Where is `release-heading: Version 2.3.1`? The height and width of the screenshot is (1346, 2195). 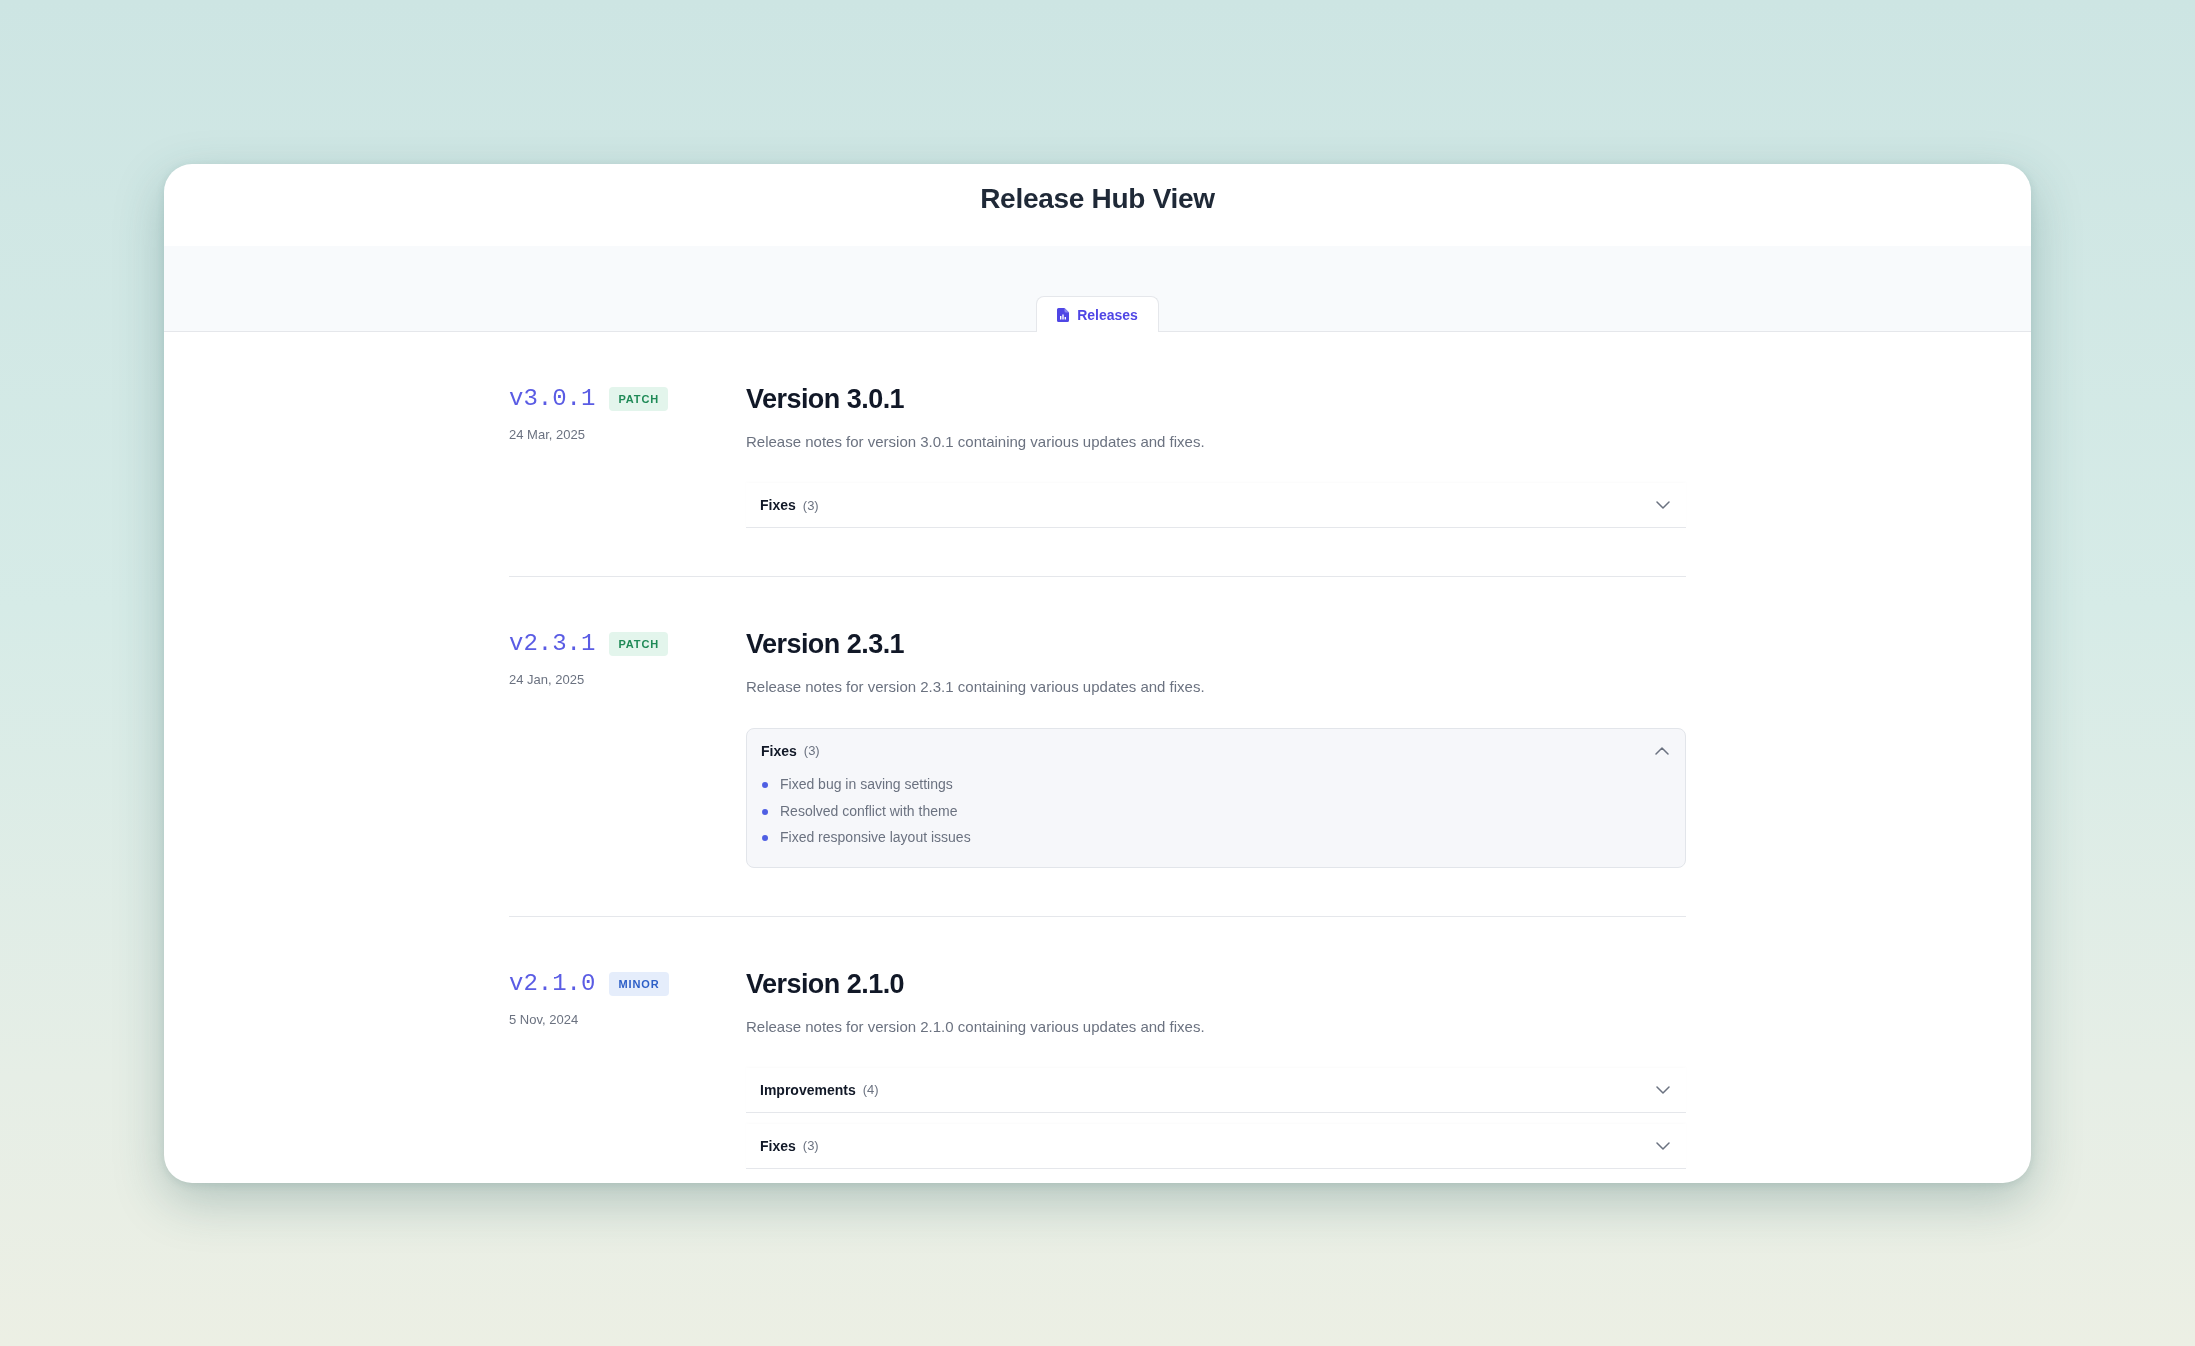 release-heading: Version 2.3.1 is located at coordinates (826, 644).